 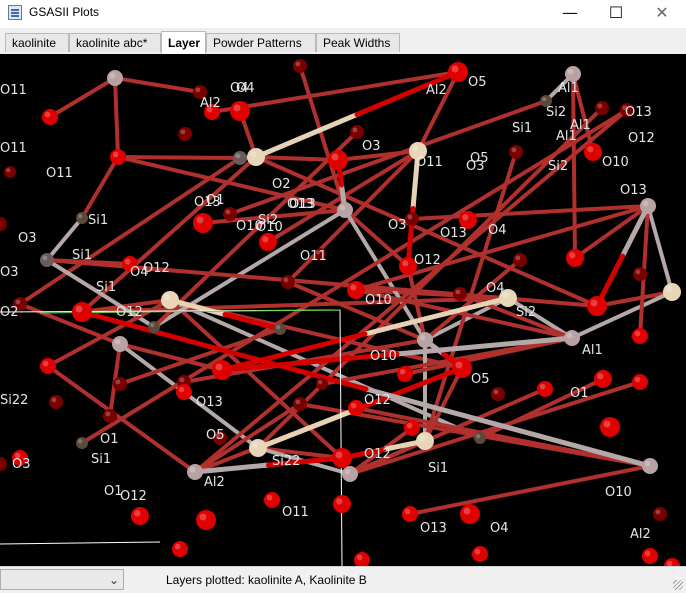 What do you see at coordinates (37, 42) in the screenshot?
I see `tab-kaolinite: kaolinite` at bounding box center [37, 42].